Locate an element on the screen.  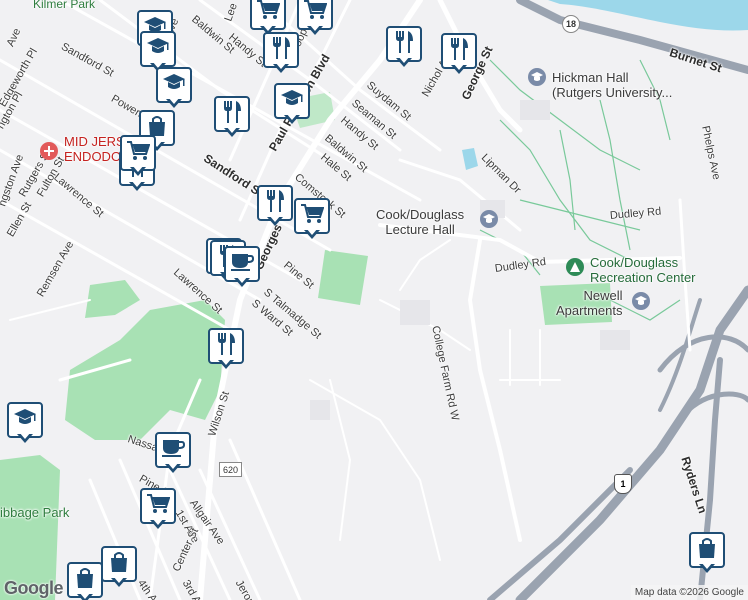
map-attribution: Map data ©2026 Google is located at coordinates (689, 592).